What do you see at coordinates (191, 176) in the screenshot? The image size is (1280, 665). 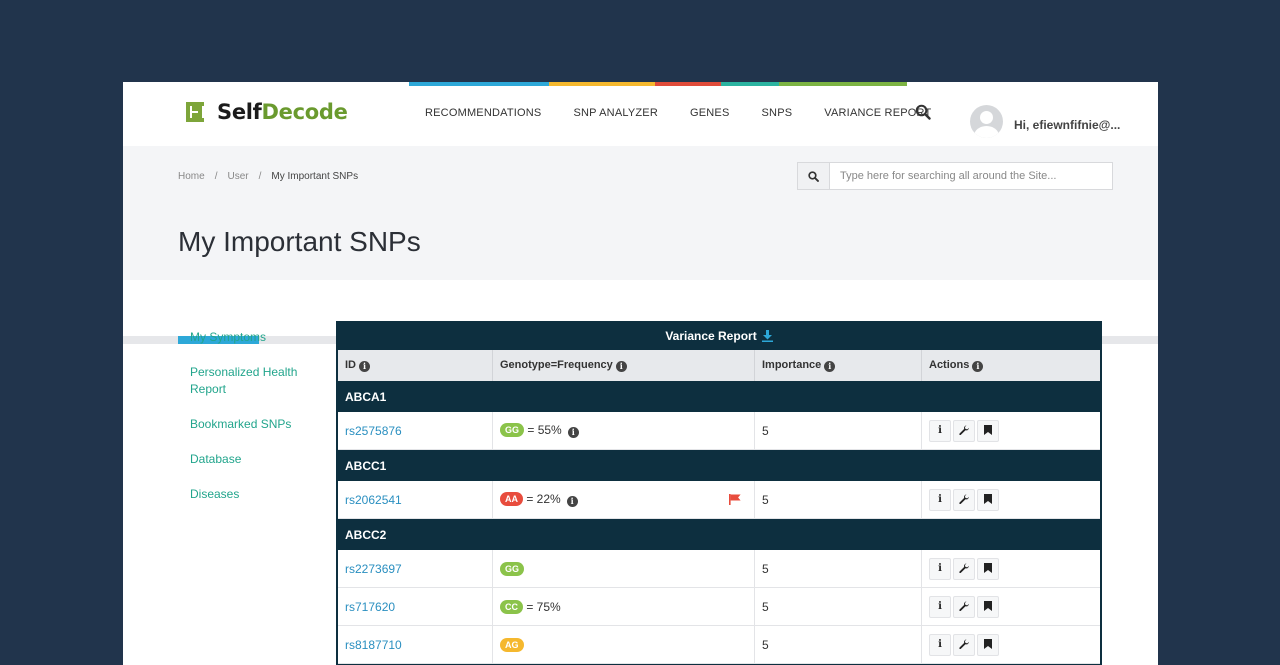 I see `breadcrumb-home: Home` at bounding box center [191, 176].